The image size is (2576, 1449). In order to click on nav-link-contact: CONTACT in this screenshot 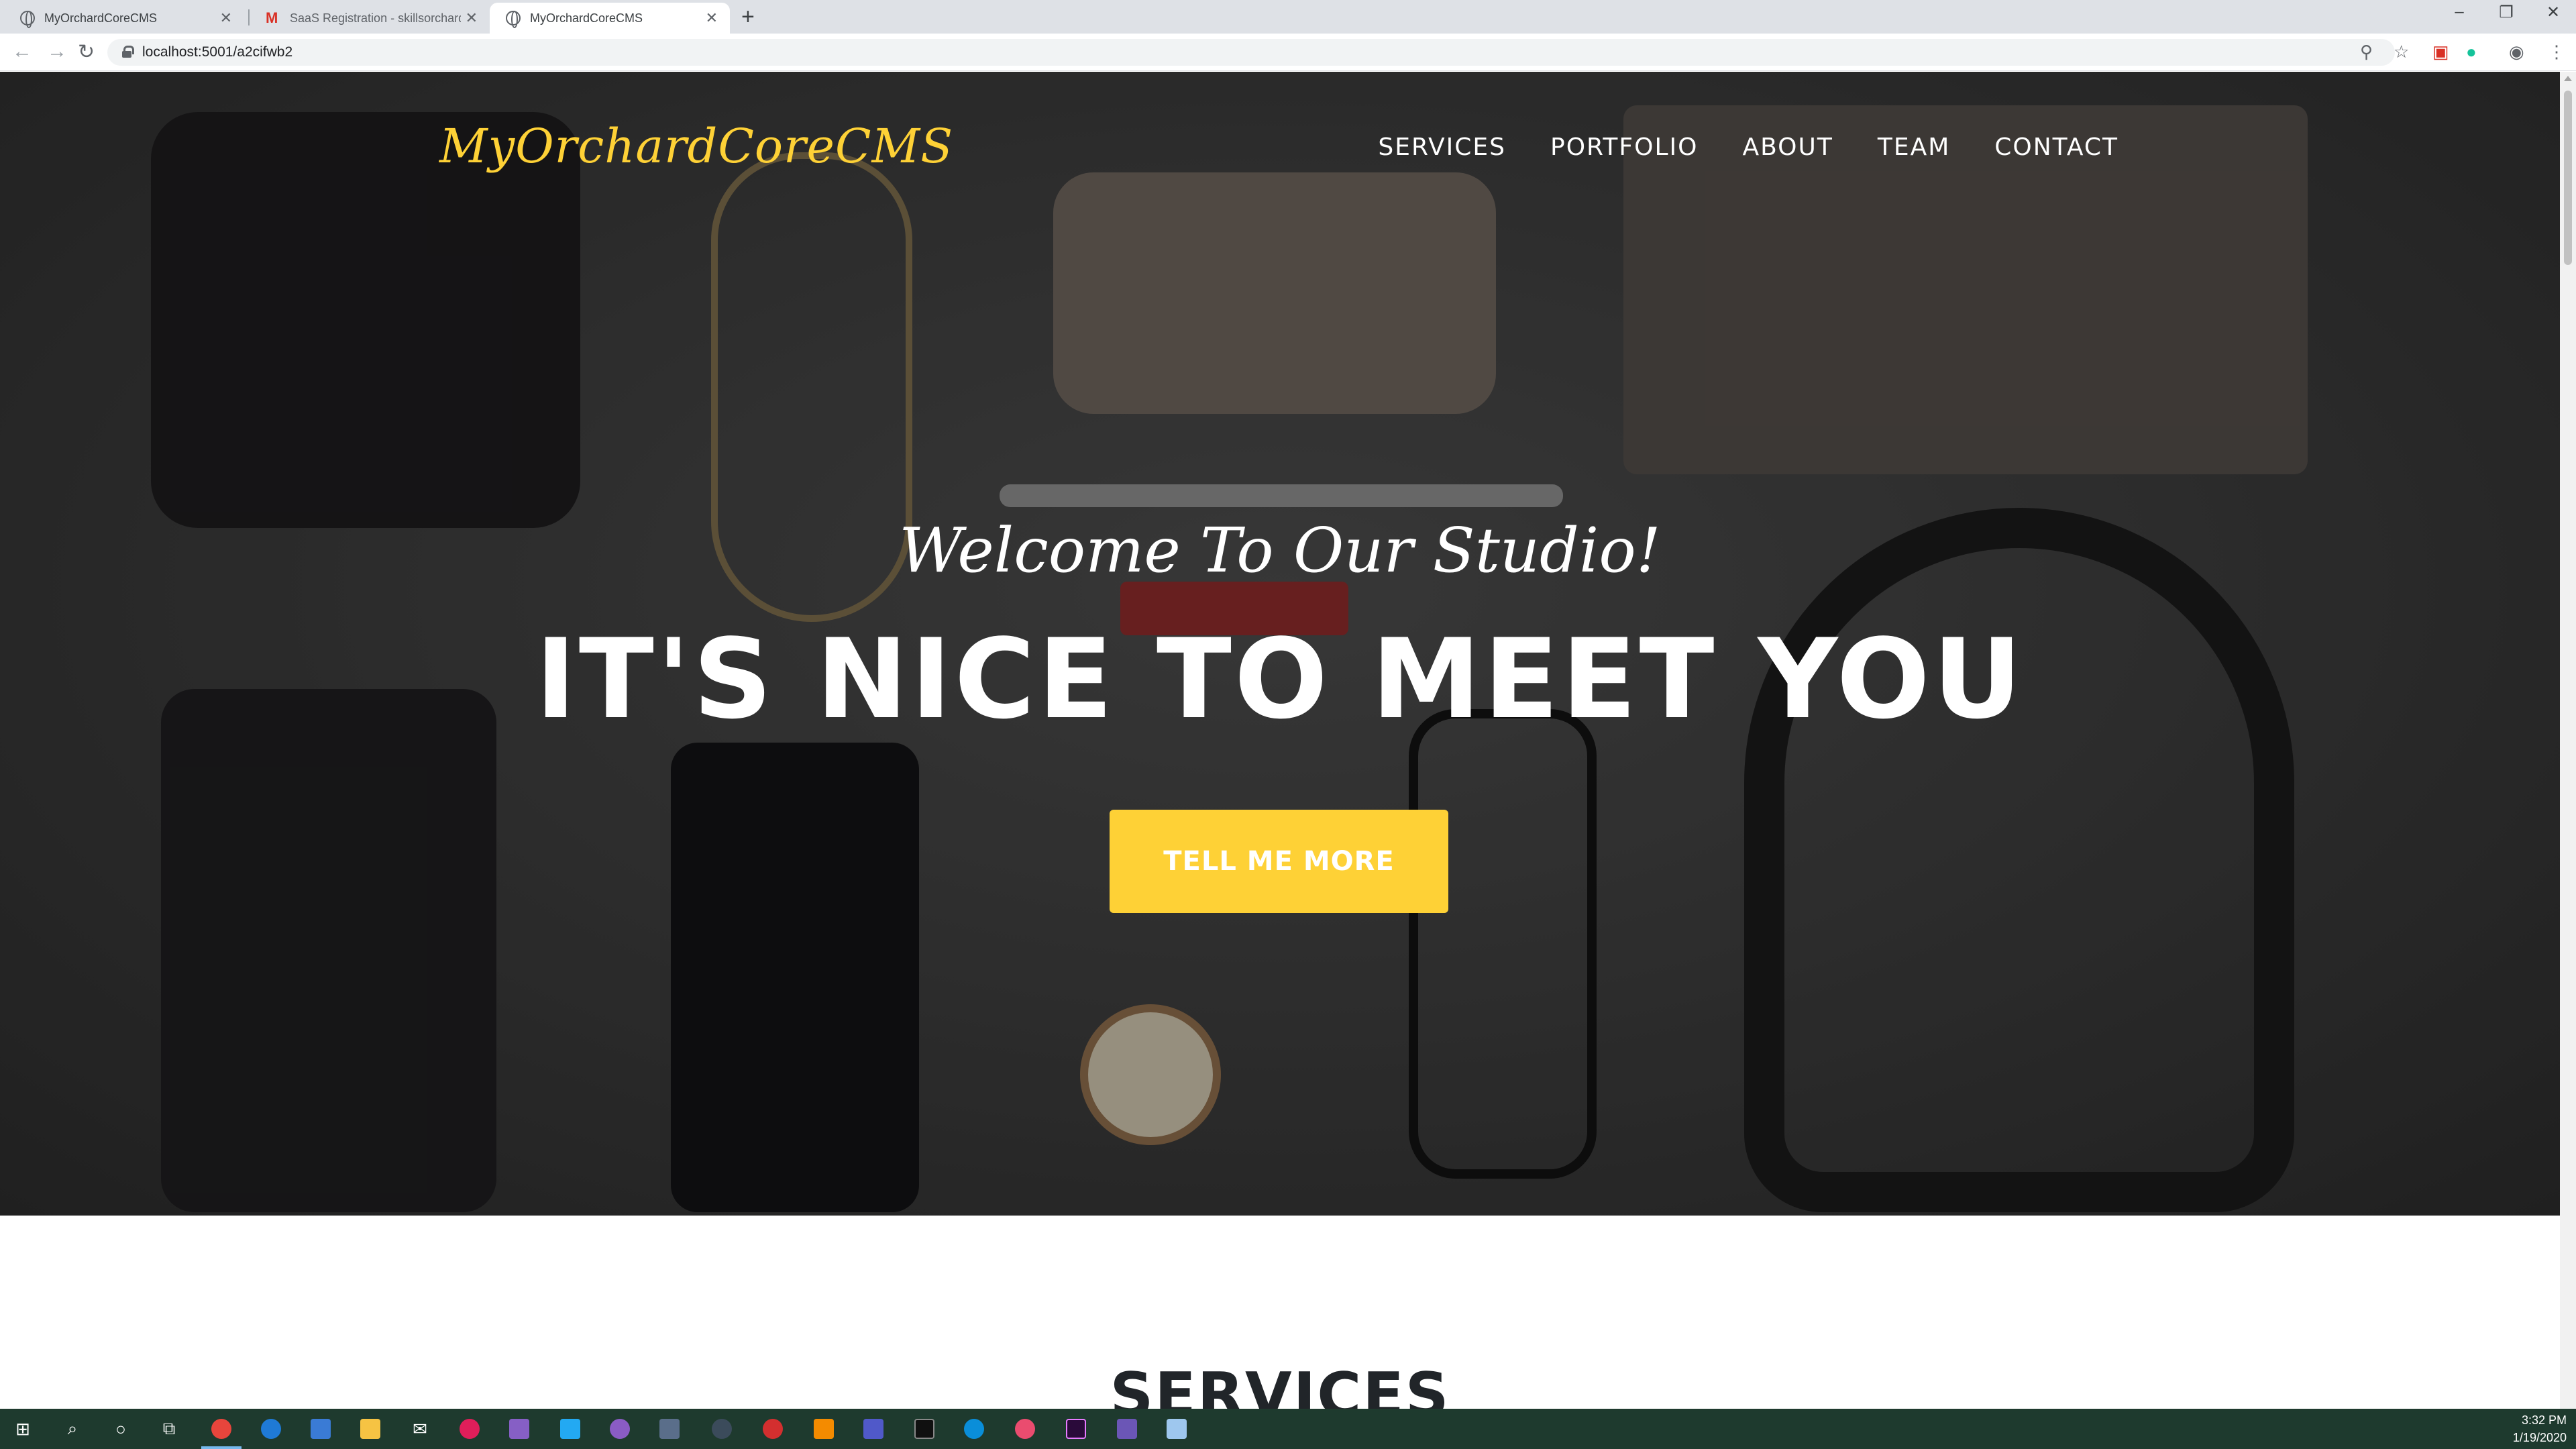, I will do `click(2056, 147)`.